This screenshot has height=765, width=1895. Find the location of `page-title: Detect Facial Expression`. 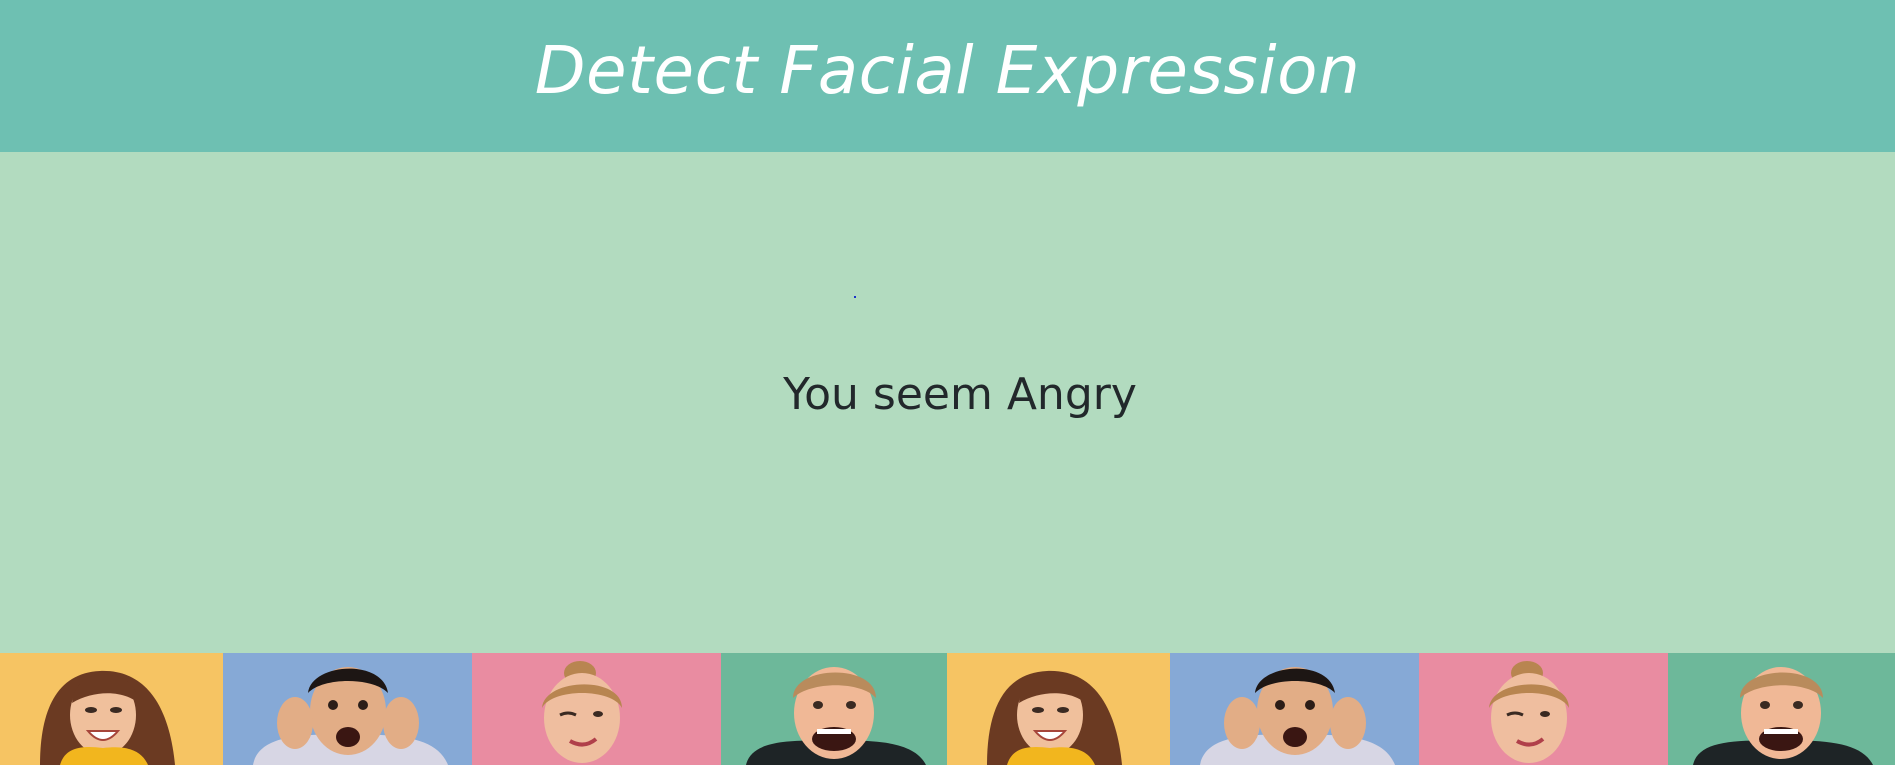

page-title: Detect Facial Expression is located at coordinates (947, 70).